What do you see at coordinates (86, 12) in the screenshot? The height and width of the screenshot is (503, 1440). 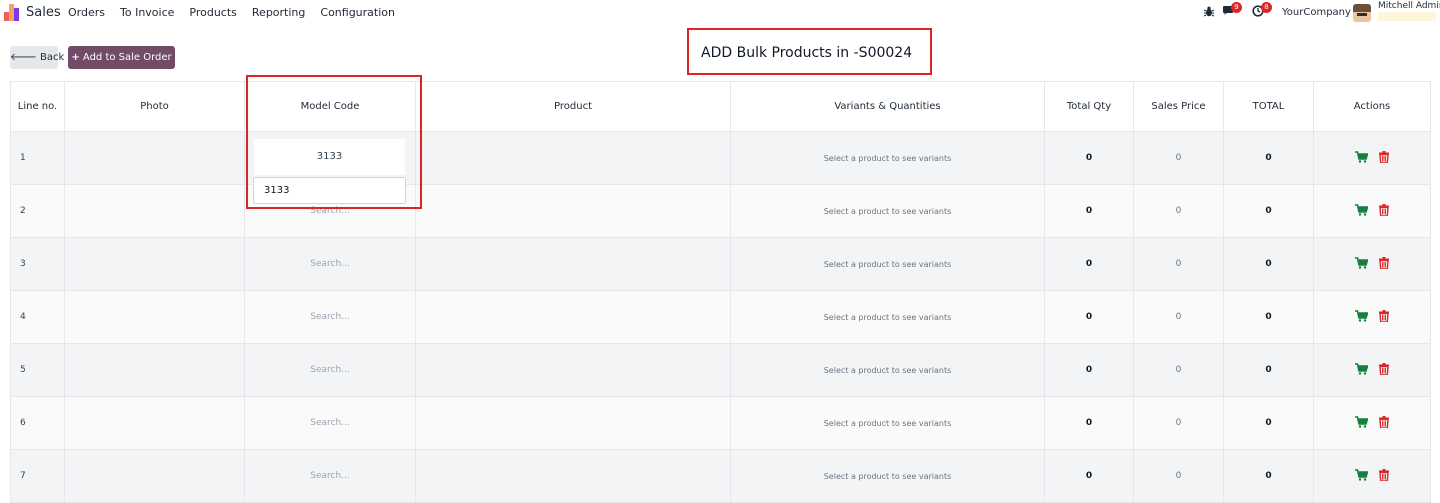 I see `menu-orders: Orders` at bounding box center [86, 12].